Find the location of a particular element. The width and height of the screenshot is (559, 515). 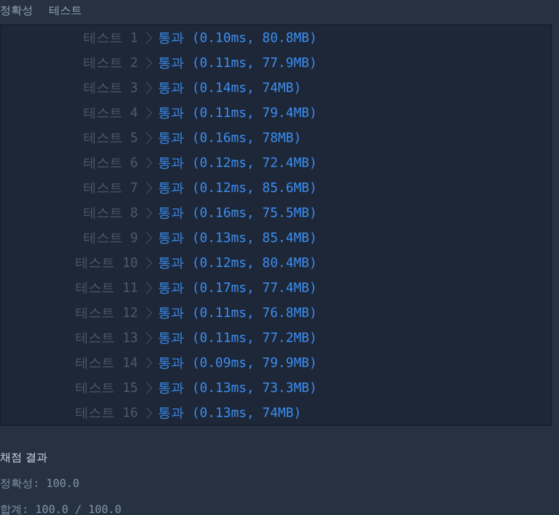

test-result: 통과 (0.17ms, 77.4MB) is located at coordinates (238, 288).